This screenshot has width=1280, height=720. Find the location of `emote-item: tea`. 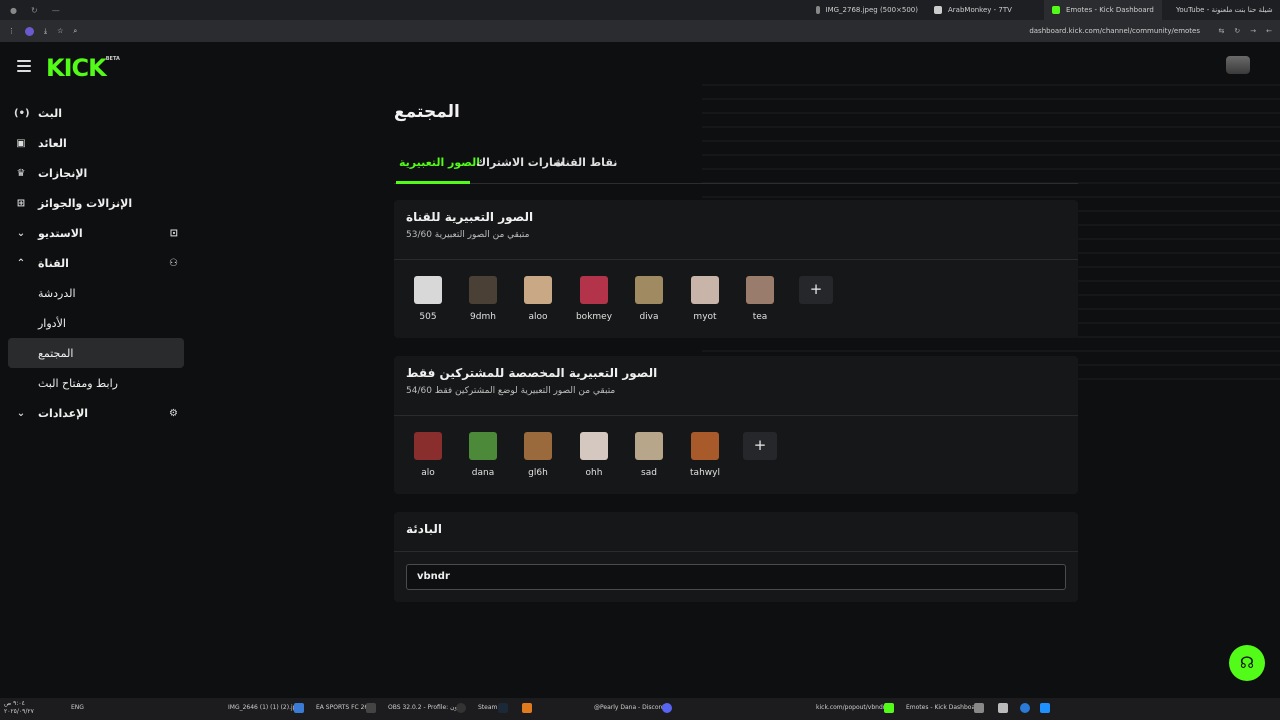

emote-item: tea is located at coordinates (760, 299).